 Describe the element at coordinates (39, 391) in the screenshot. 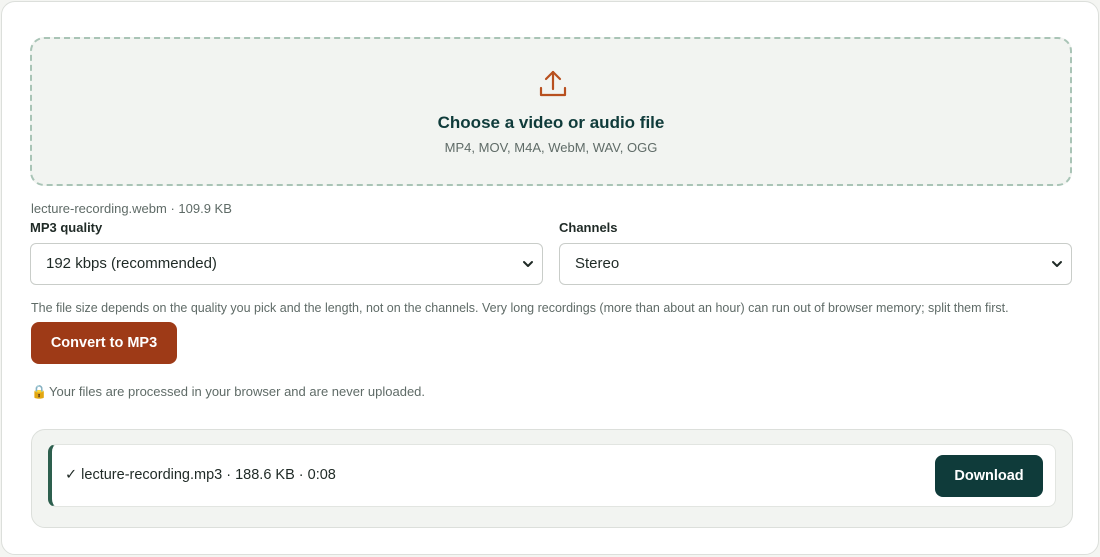

I see `lock-icon: 🔒` at that location.